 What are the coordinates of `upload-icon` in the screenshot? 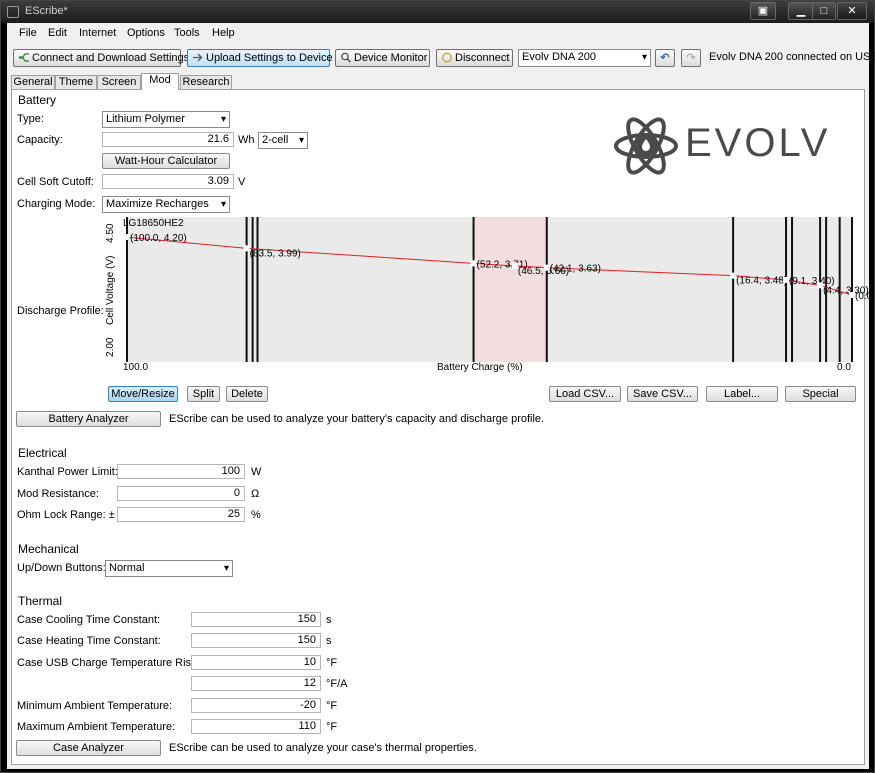 It's located at (198, 57).